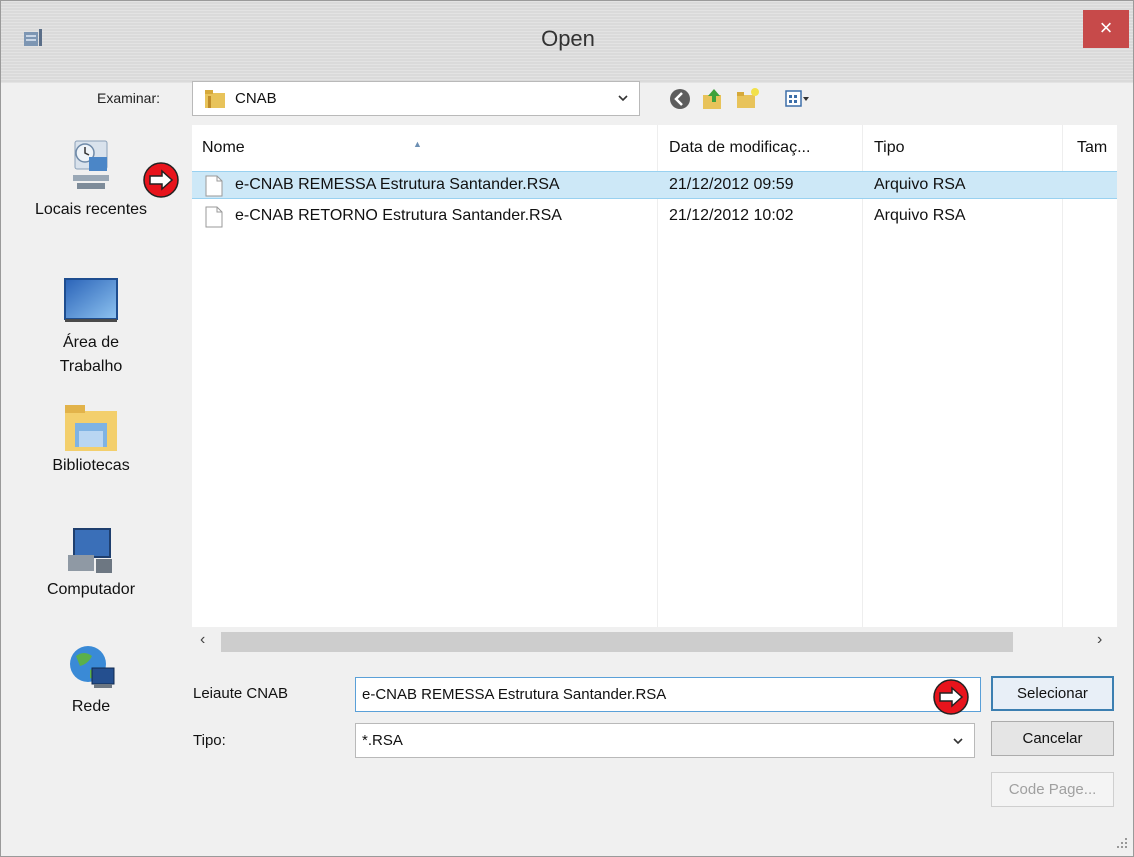 This screenshot has width=1134, height=857. What do you see at coordinates (665, 740) in the screenshot?
I see `filetype-combo: *.RSA` at bounding box center [665, 740].